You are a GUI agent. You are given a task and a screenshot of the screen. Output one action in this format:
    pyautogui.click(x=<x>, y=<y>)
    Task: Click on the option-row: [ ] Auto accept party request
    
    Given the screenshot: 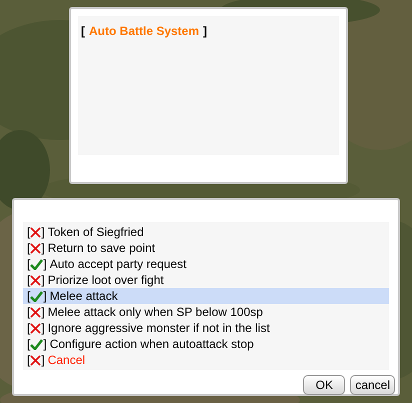 What is the action you would take?
    pyautogui.click(x=206, y=264)
    